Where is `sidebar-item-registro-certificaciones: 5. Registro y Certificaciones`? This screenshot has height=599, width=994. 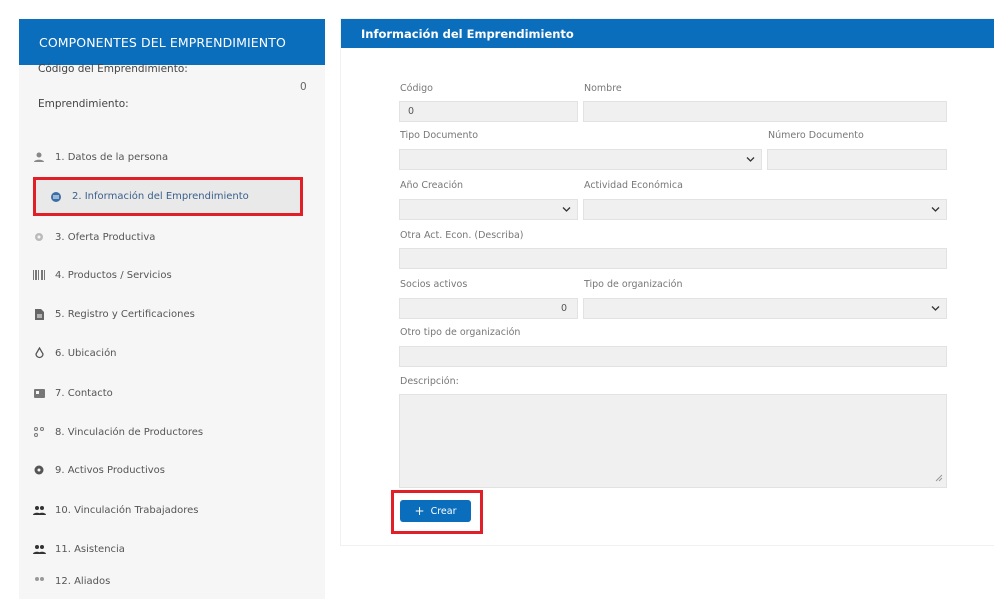
sidebar-item-registro-certificaciones: 5. Registro y Certificaciones is located at coordinates (153, 314).